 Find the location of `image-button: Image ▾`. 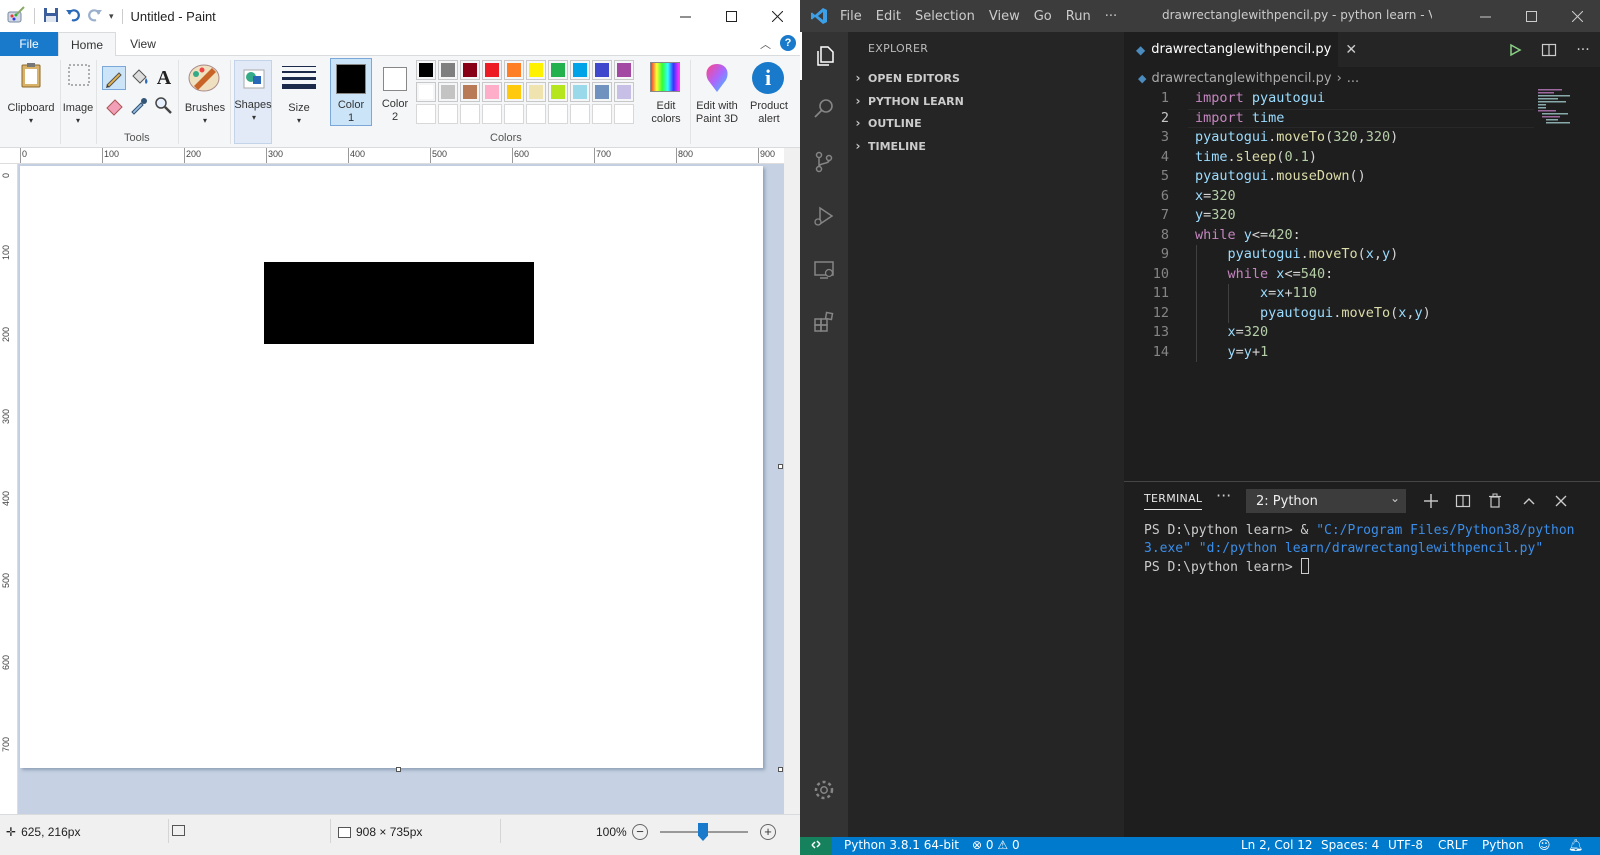

image-button: Image ▾ is located at coordinates (78, 92).